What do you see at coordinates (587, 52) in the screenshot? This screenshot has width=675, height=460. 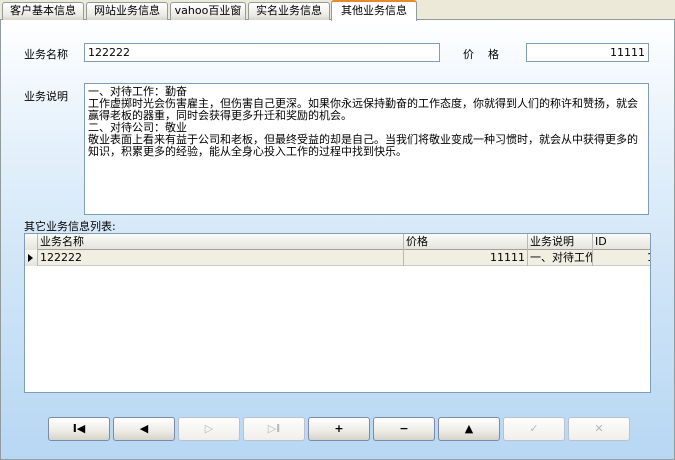 I see `price-input: 11111` at bounding box center [587, 52].